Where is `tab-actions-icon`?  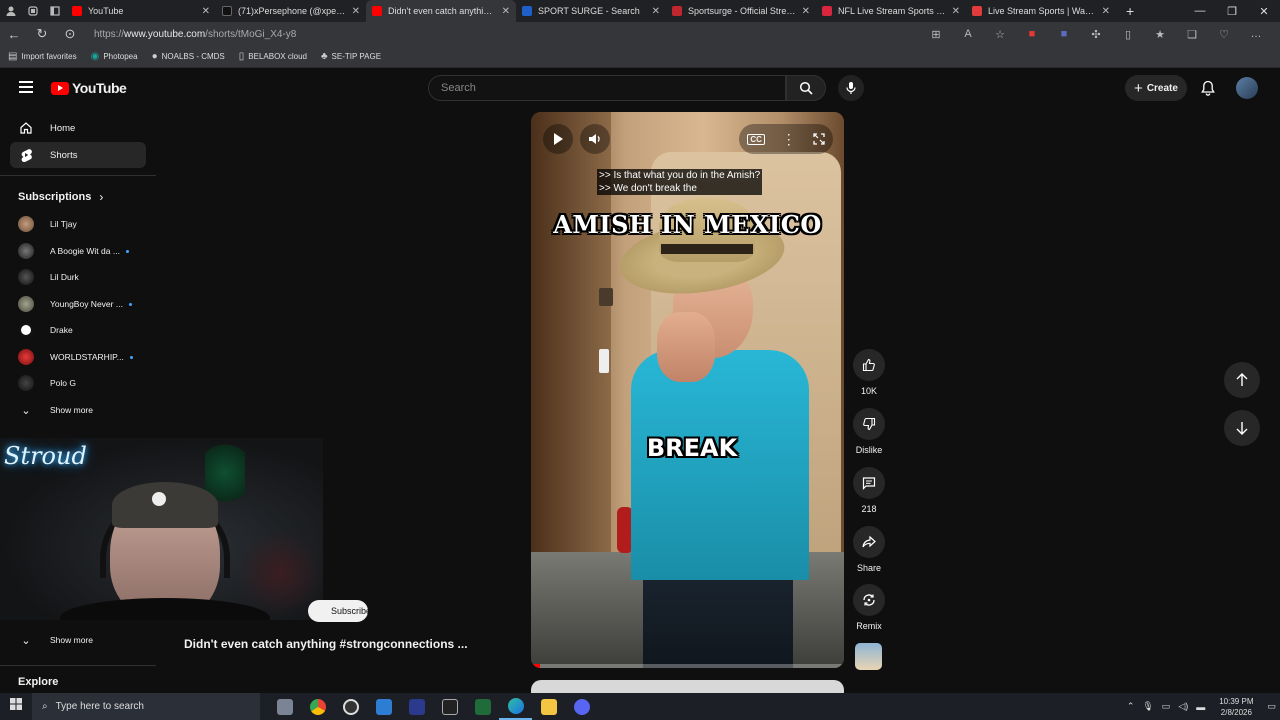
tab-actions-icon is located at coordinates (55, 11).